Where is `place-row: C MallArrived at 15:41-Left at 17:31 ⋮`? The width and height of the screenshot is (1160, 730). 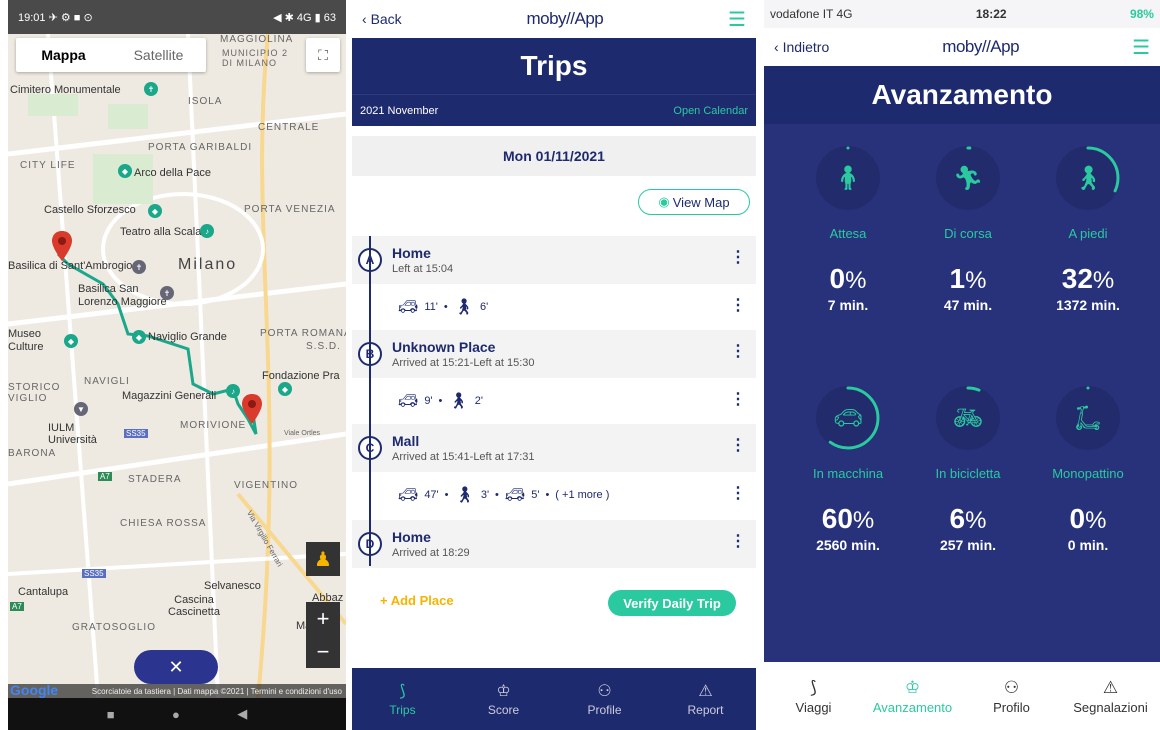 place-row: C MallArrived at 15:41-Left at 17:31 ⋮ is located at coordinates (554, 448).